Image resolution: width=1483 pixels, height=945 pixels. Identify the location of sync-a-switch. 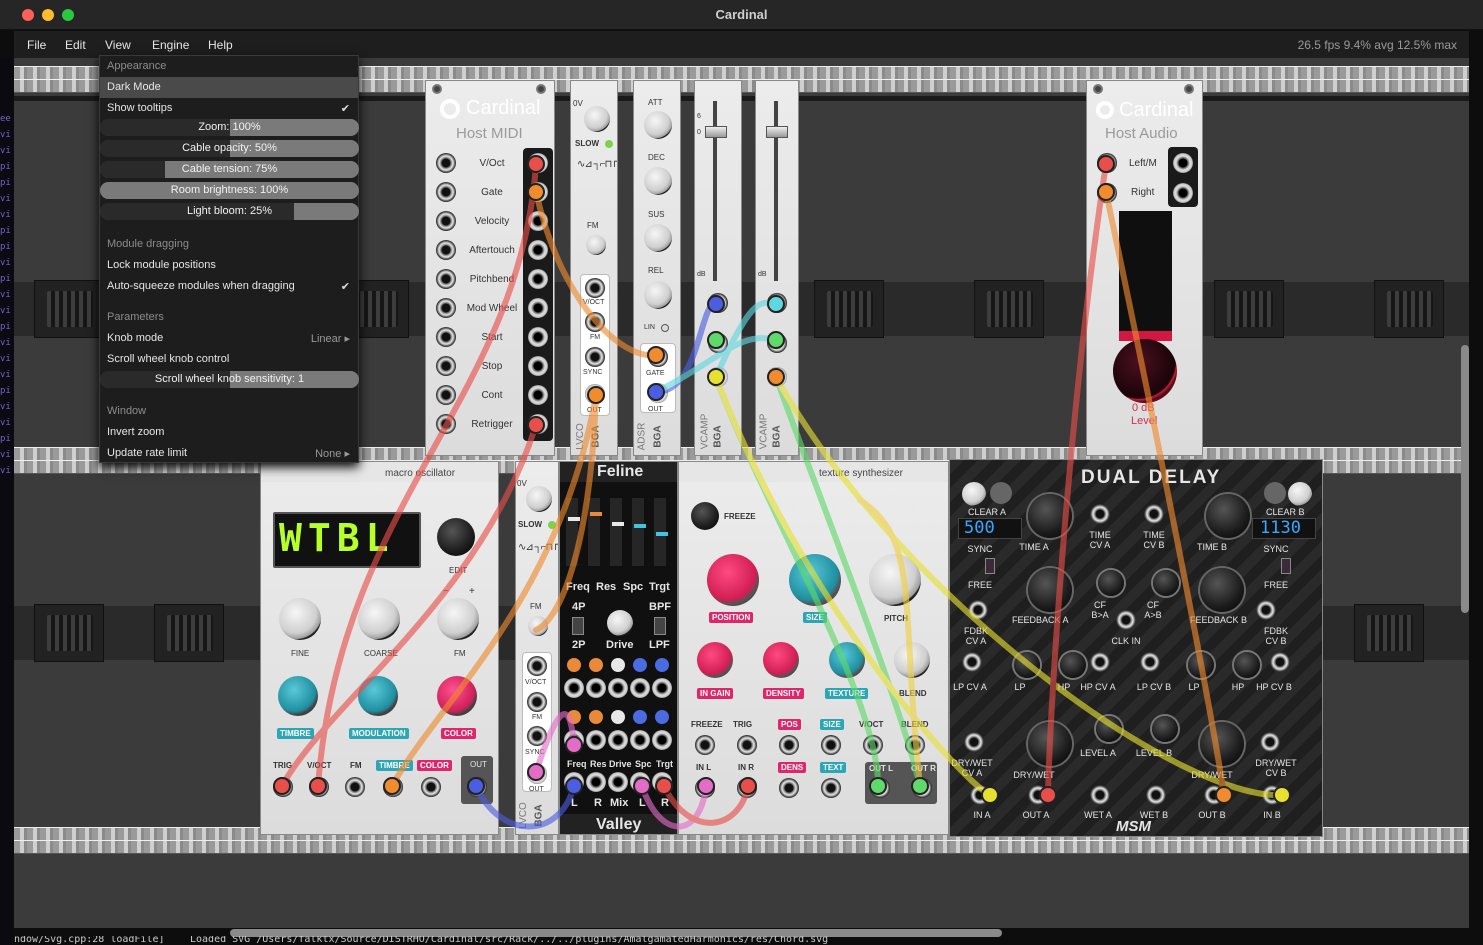
(990, 566).